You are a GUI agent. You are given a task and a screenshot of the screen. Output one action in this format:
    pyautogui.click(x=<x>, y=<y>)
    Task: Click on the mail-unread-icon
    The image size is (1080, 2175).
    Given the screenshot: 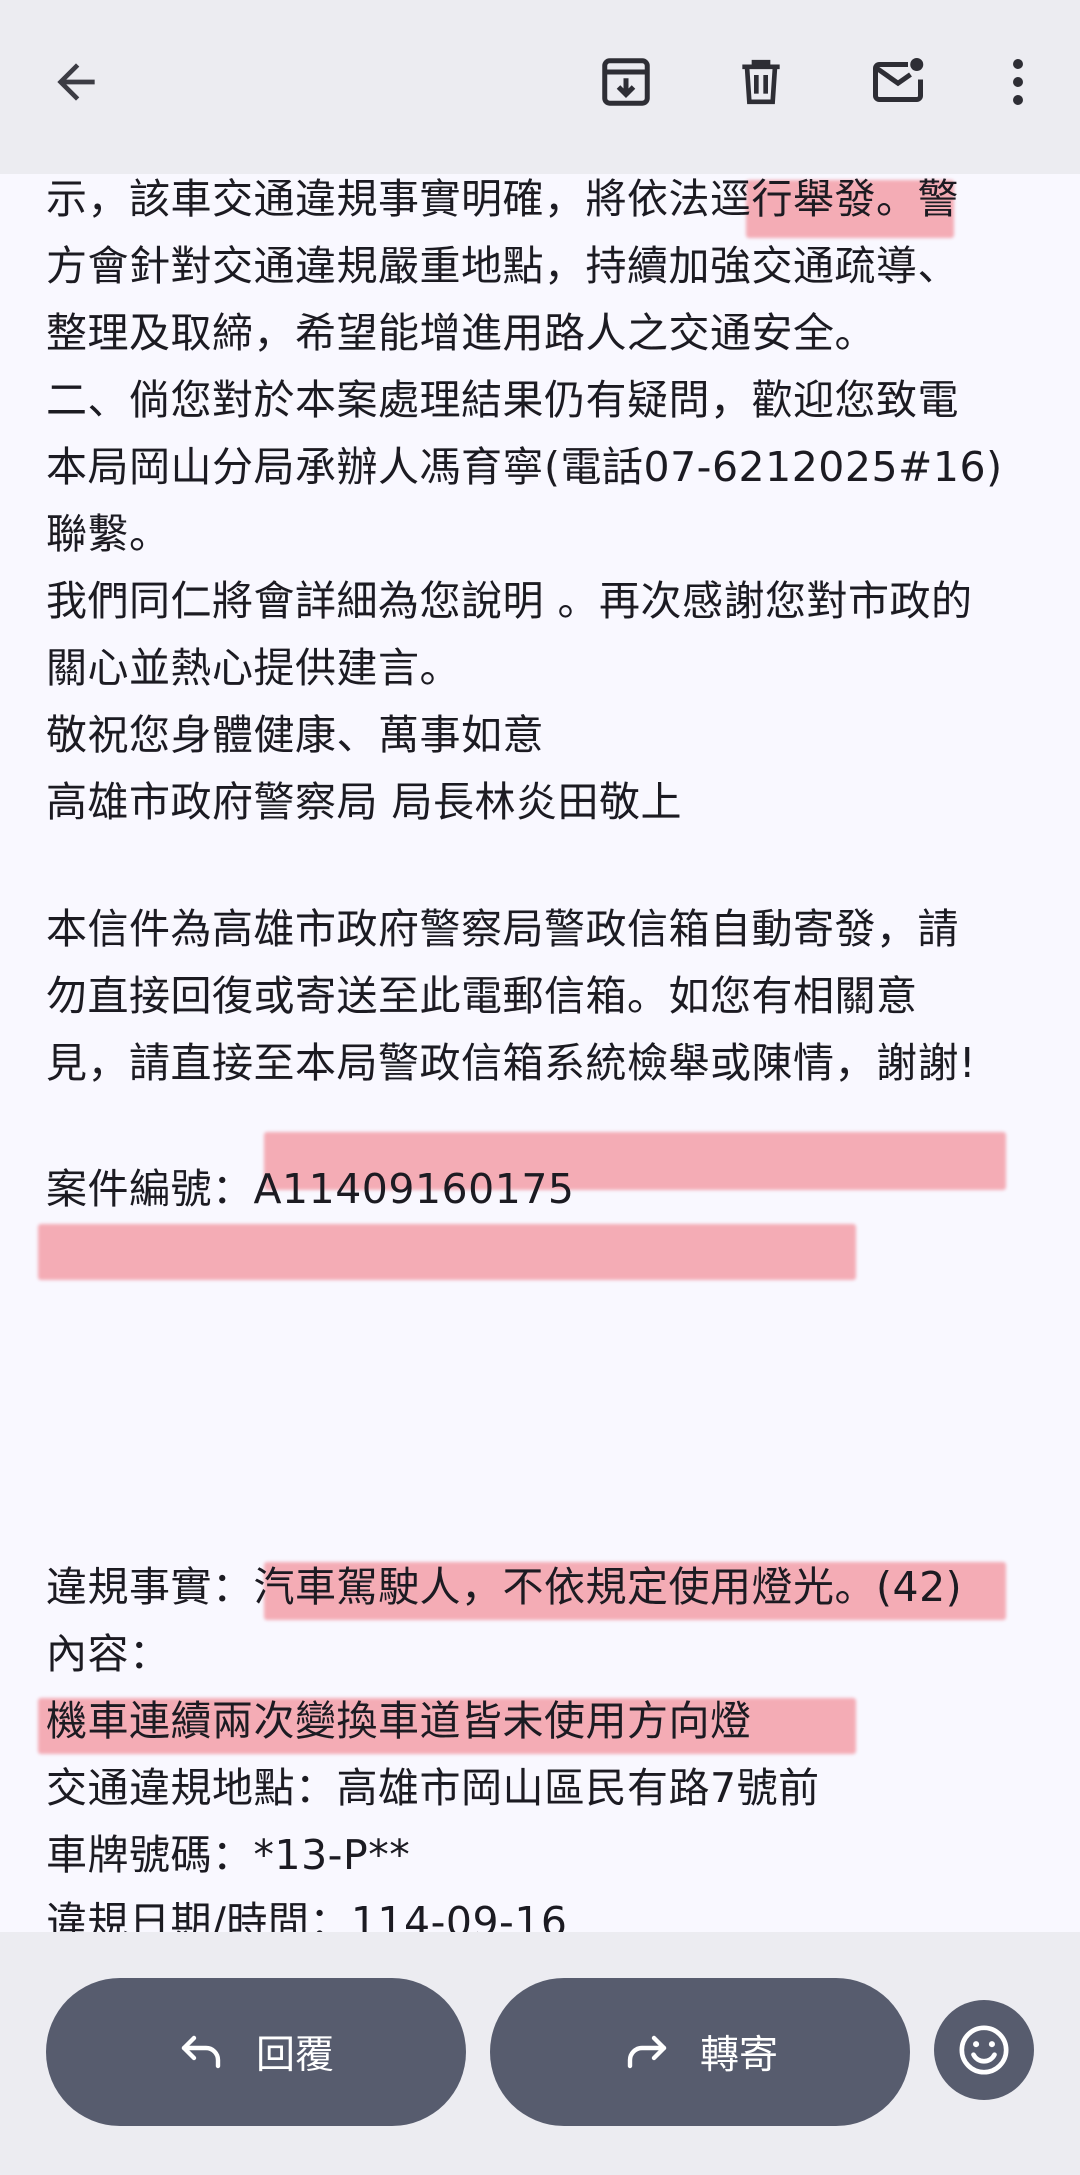 What is the action you would take?
    pyautogui.click(x=898, y=82)
    